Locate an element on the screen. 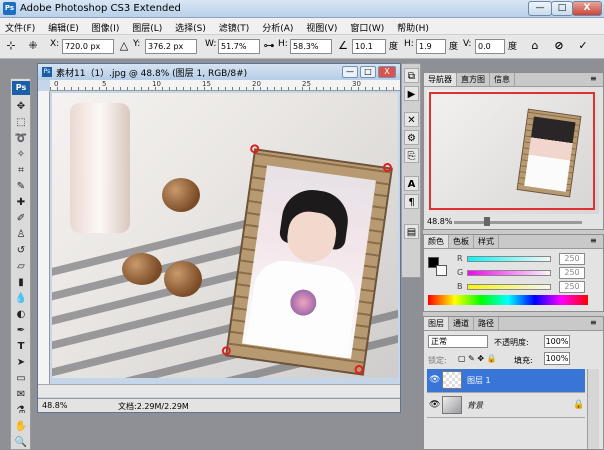 This screenshot has height=450, width=604. horizontal-scrollbar is located at coordinates (219, 390).